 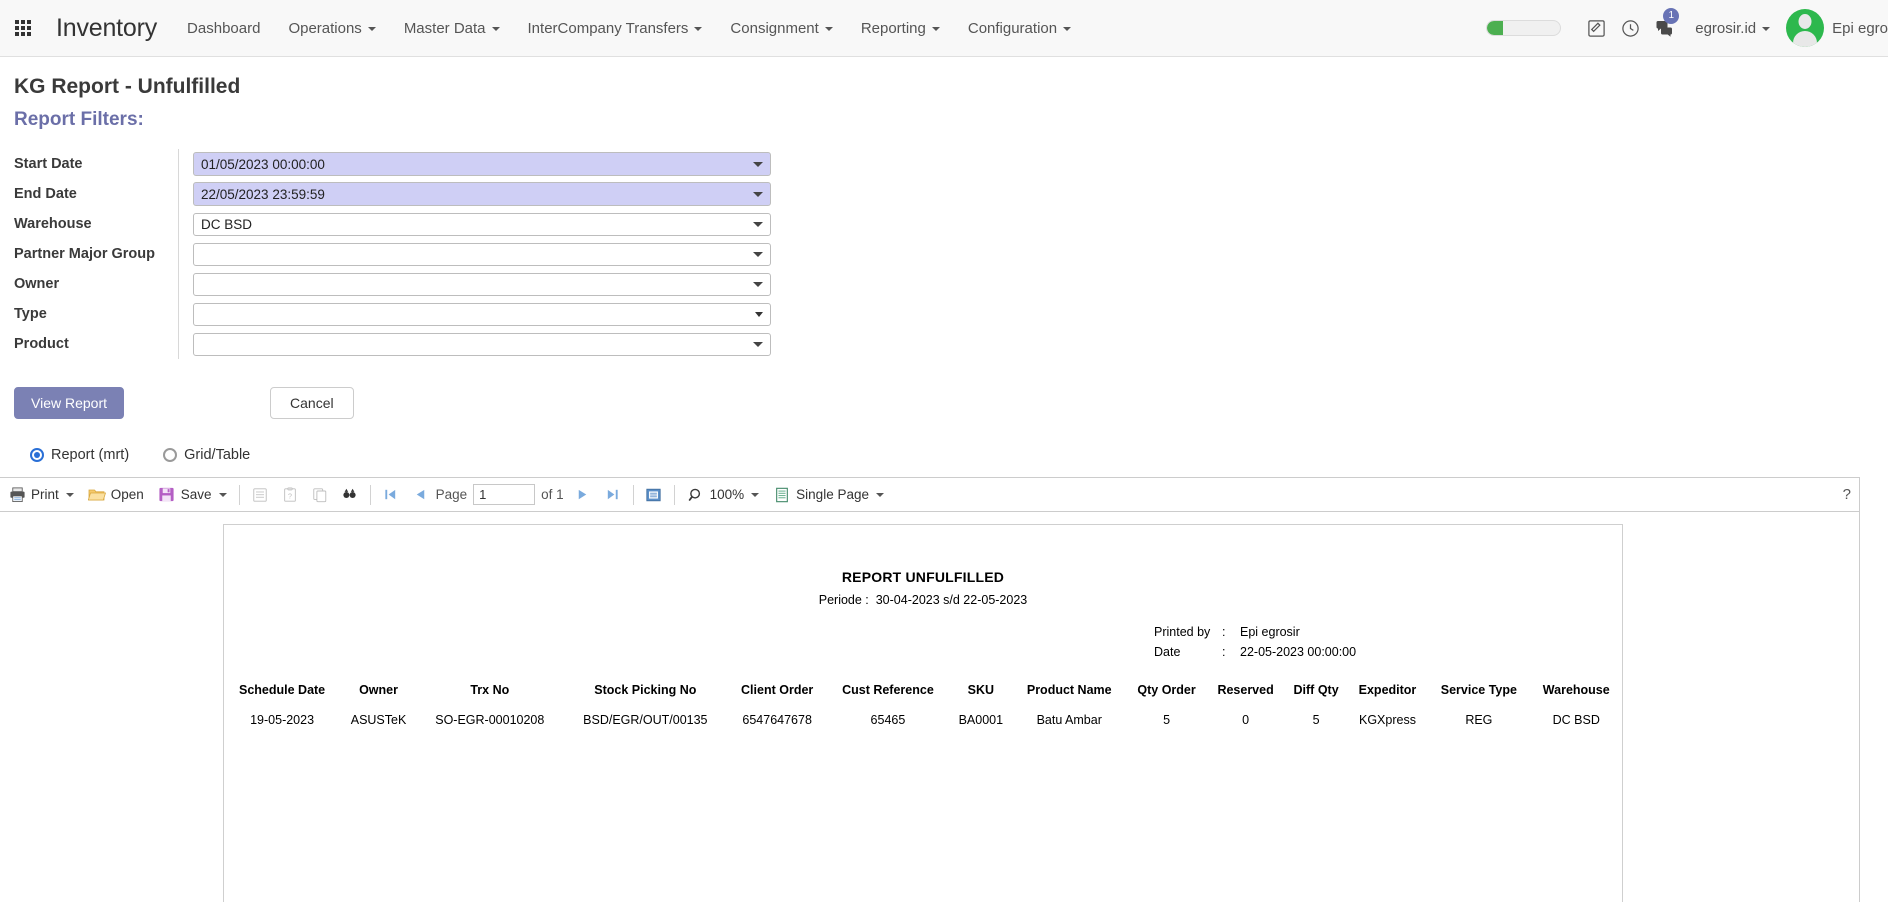 What do you see at coordinates (1387, 690) in the screenshot?
I see `table-column-header: Expeditor` at bounding box center [1387, 690].